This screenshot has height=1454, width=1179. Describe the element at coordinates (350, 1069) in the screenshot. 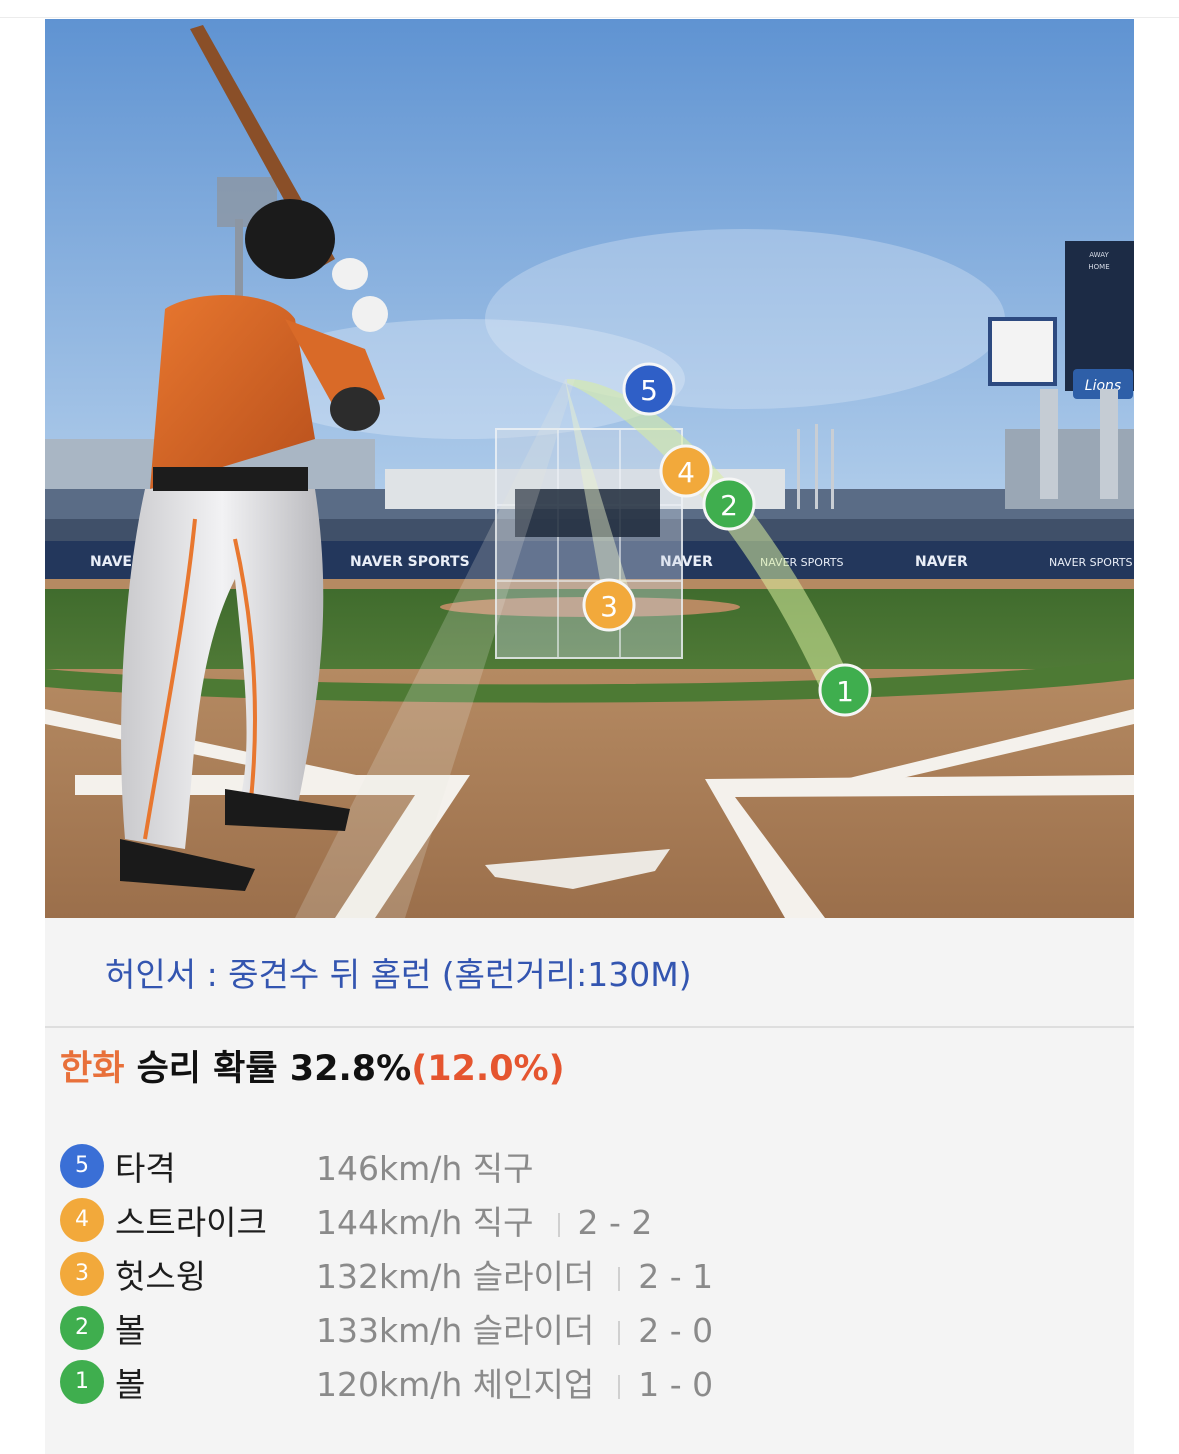

I see `win-probability-value: 32.8%` at that location.